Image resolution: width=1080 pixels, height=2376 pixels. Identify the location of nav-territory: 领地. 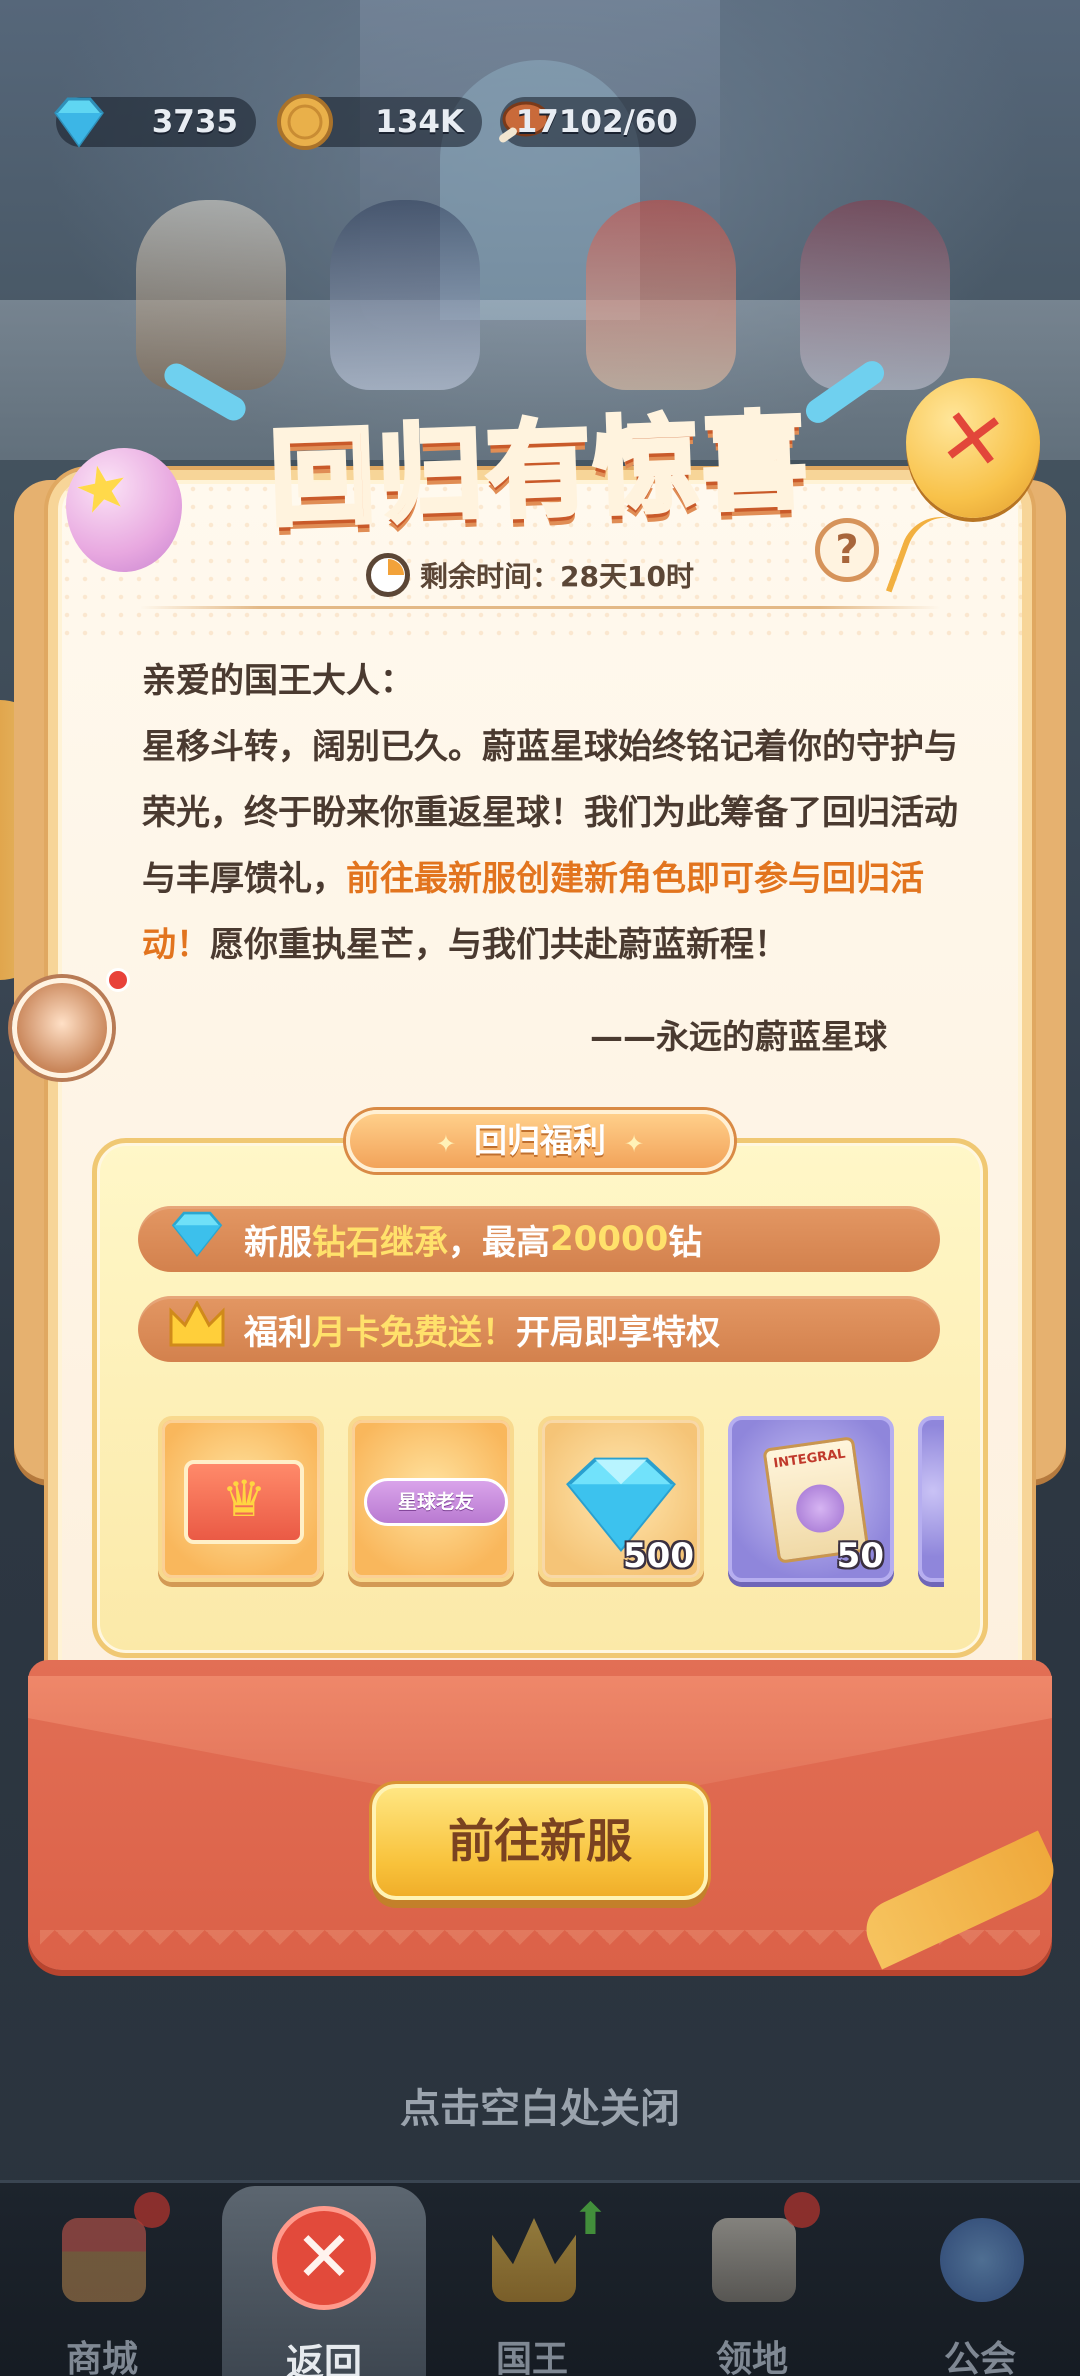
(752, 2283).